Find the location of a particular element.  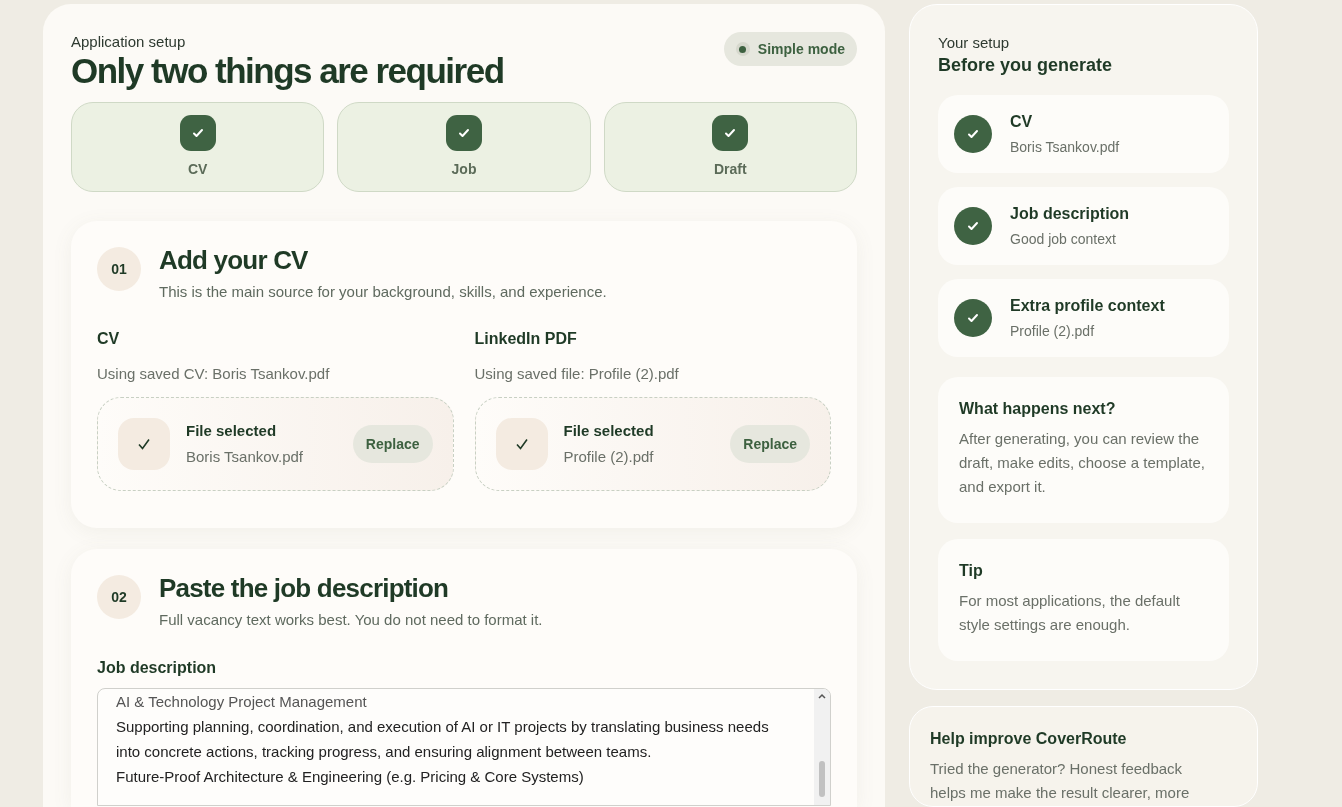

upload-dropzone: File selected Profile (2).pdf Replace is located at coordinates (652, 444).